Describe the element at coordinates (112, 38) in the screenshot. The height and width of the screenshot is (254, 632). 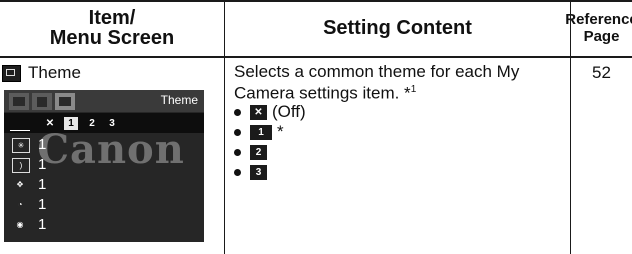
I see `header-item-line2: Menu Screen` at that location.